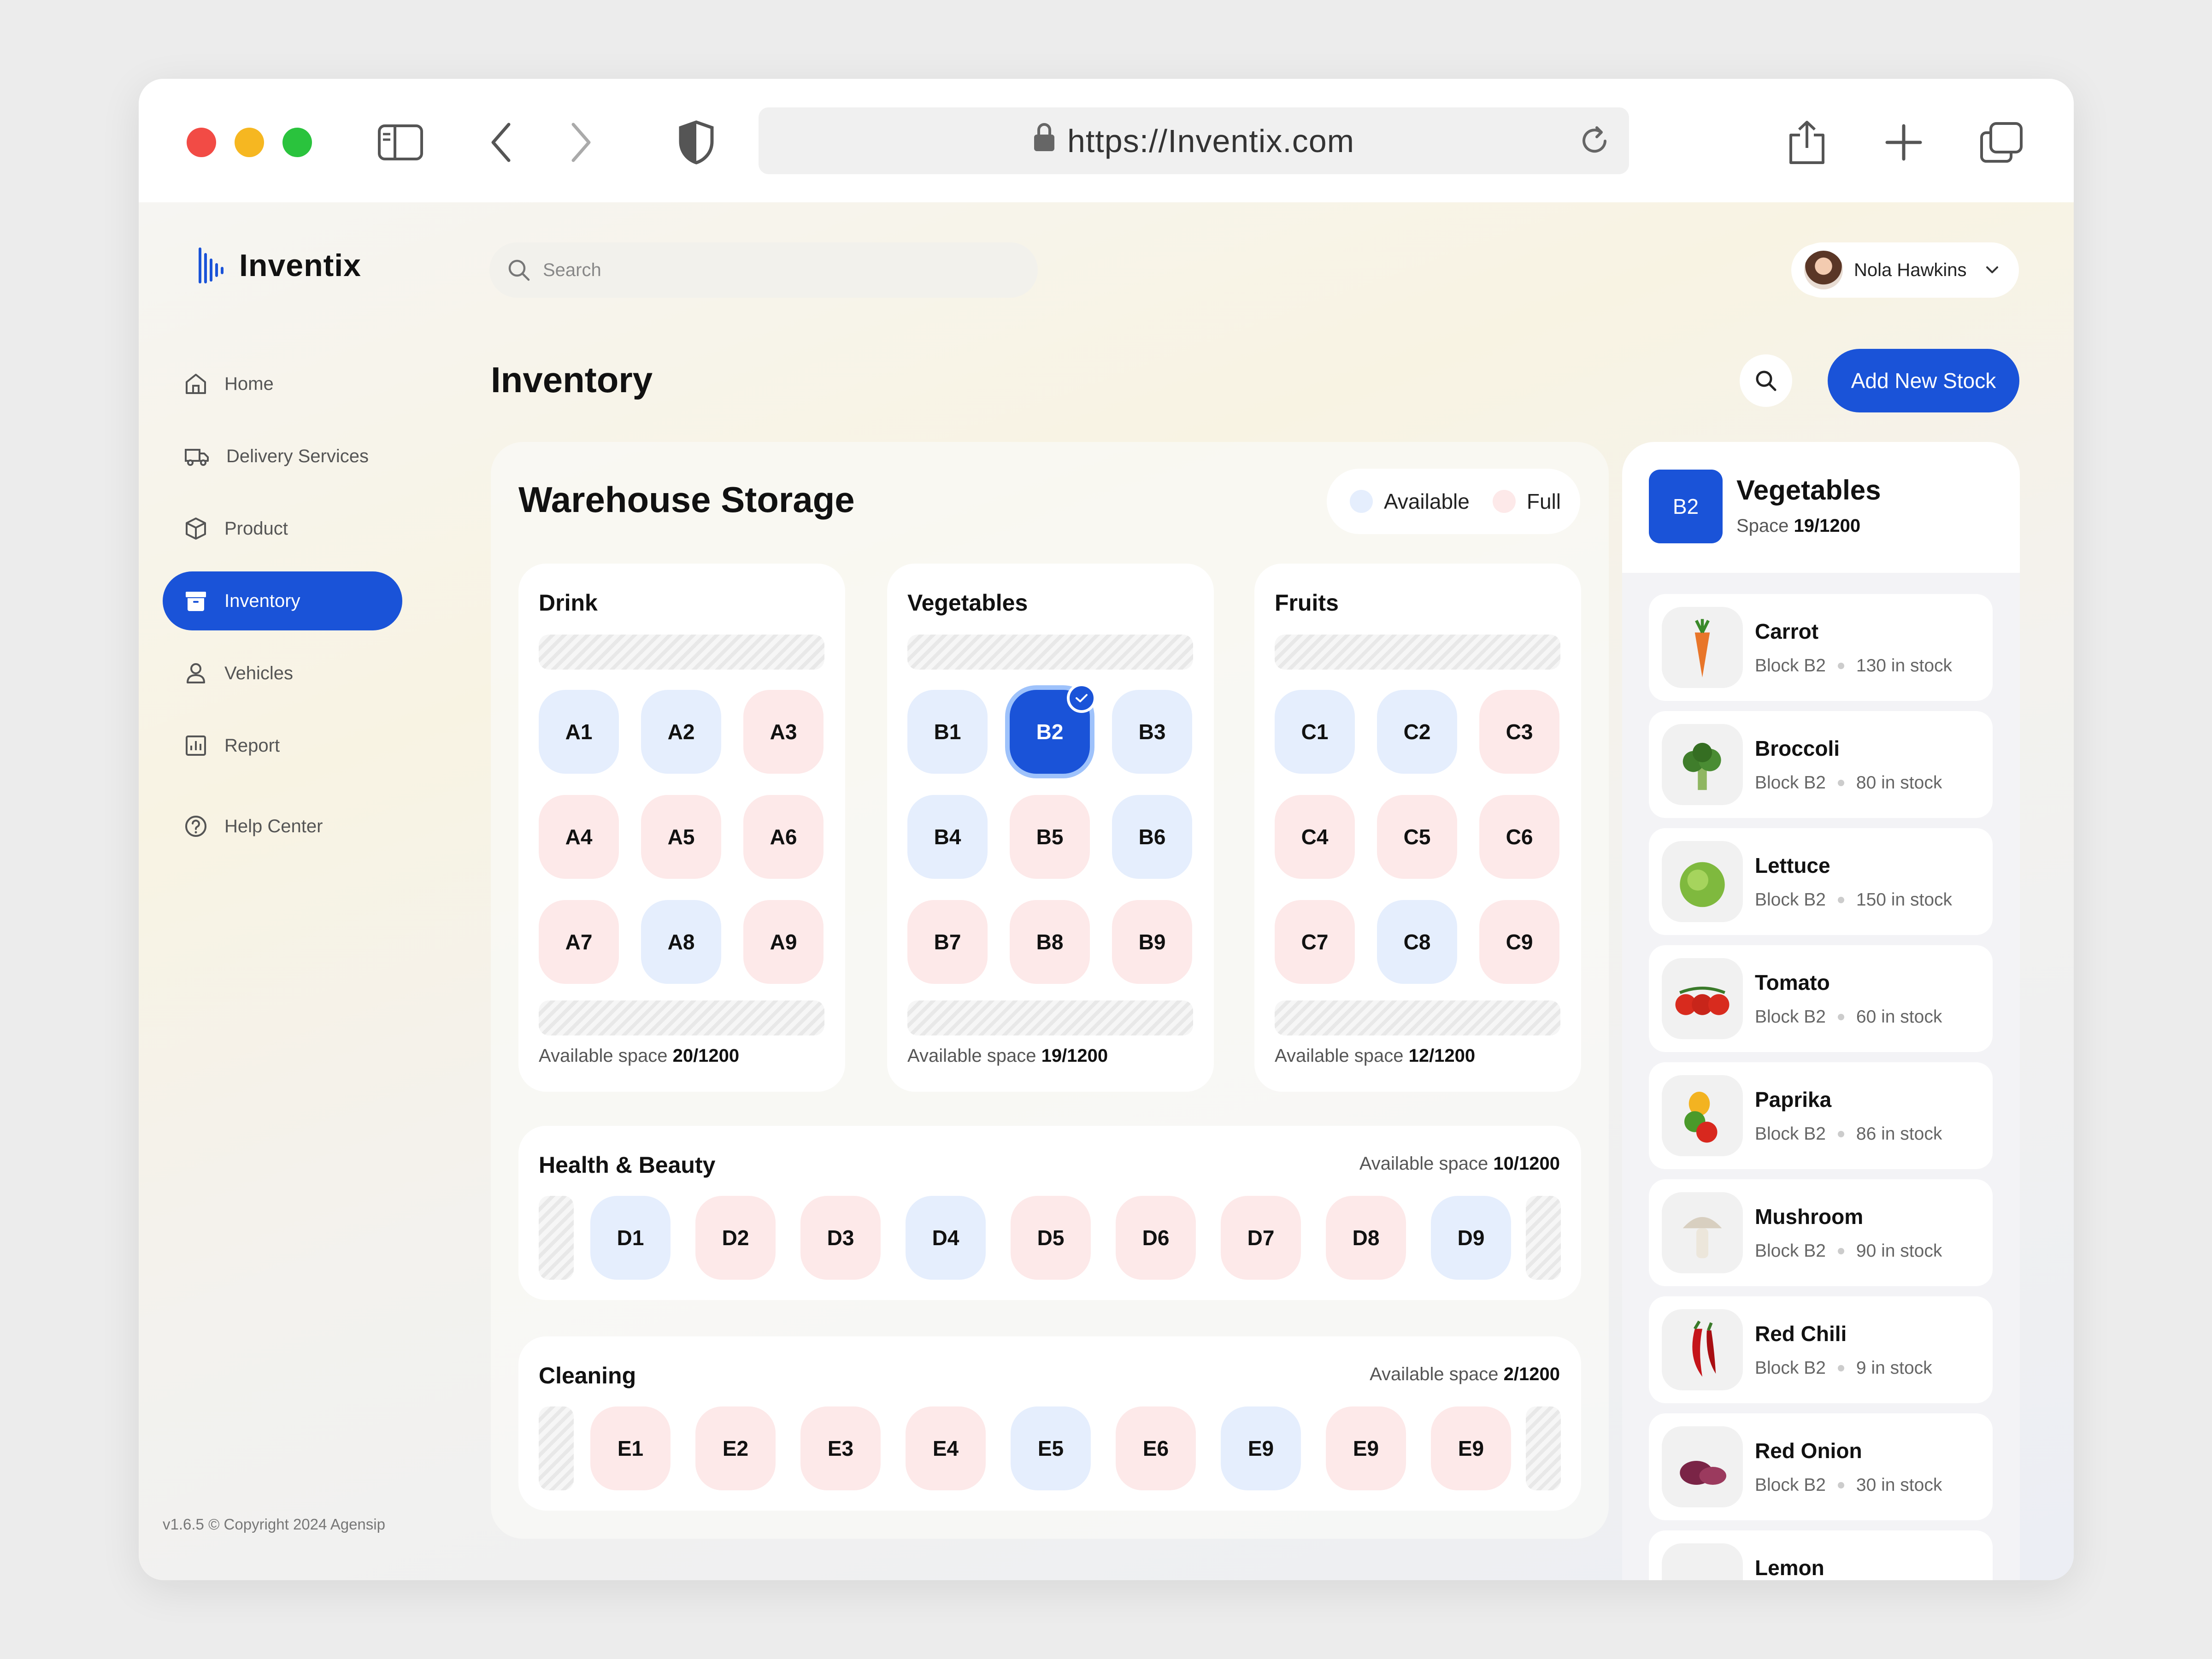 Image resolution: width=2212 pixels, height=1659 pixels. I want to click on storage-cell-c6: C6, so click(1519, 837).